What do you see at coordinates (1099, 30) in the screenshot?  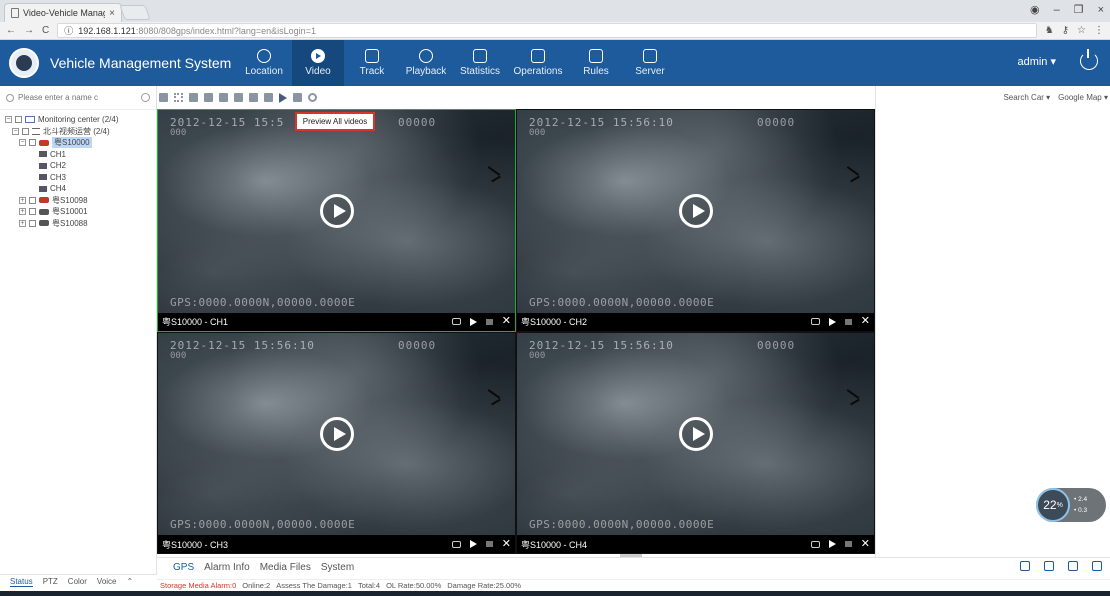 I see `menu-icon: ⋮` at bounding box center [1099, 30].